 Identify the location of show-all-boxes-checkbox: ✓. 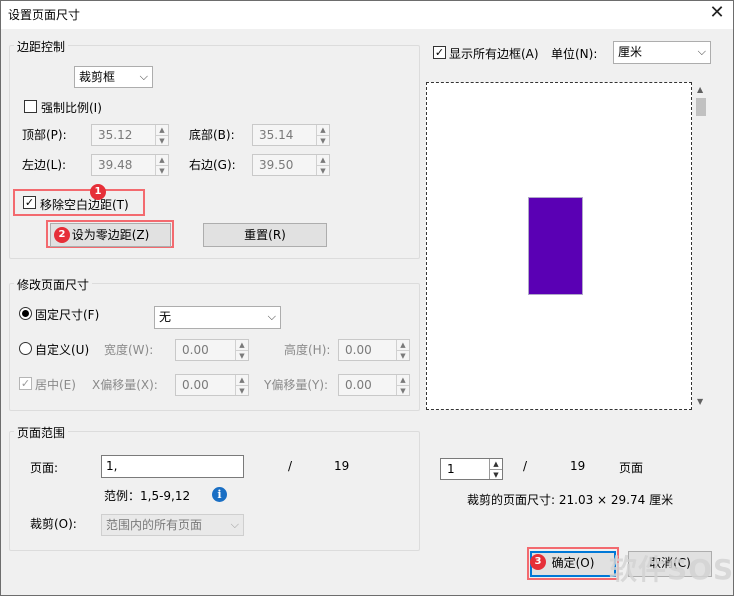
(439, 52).